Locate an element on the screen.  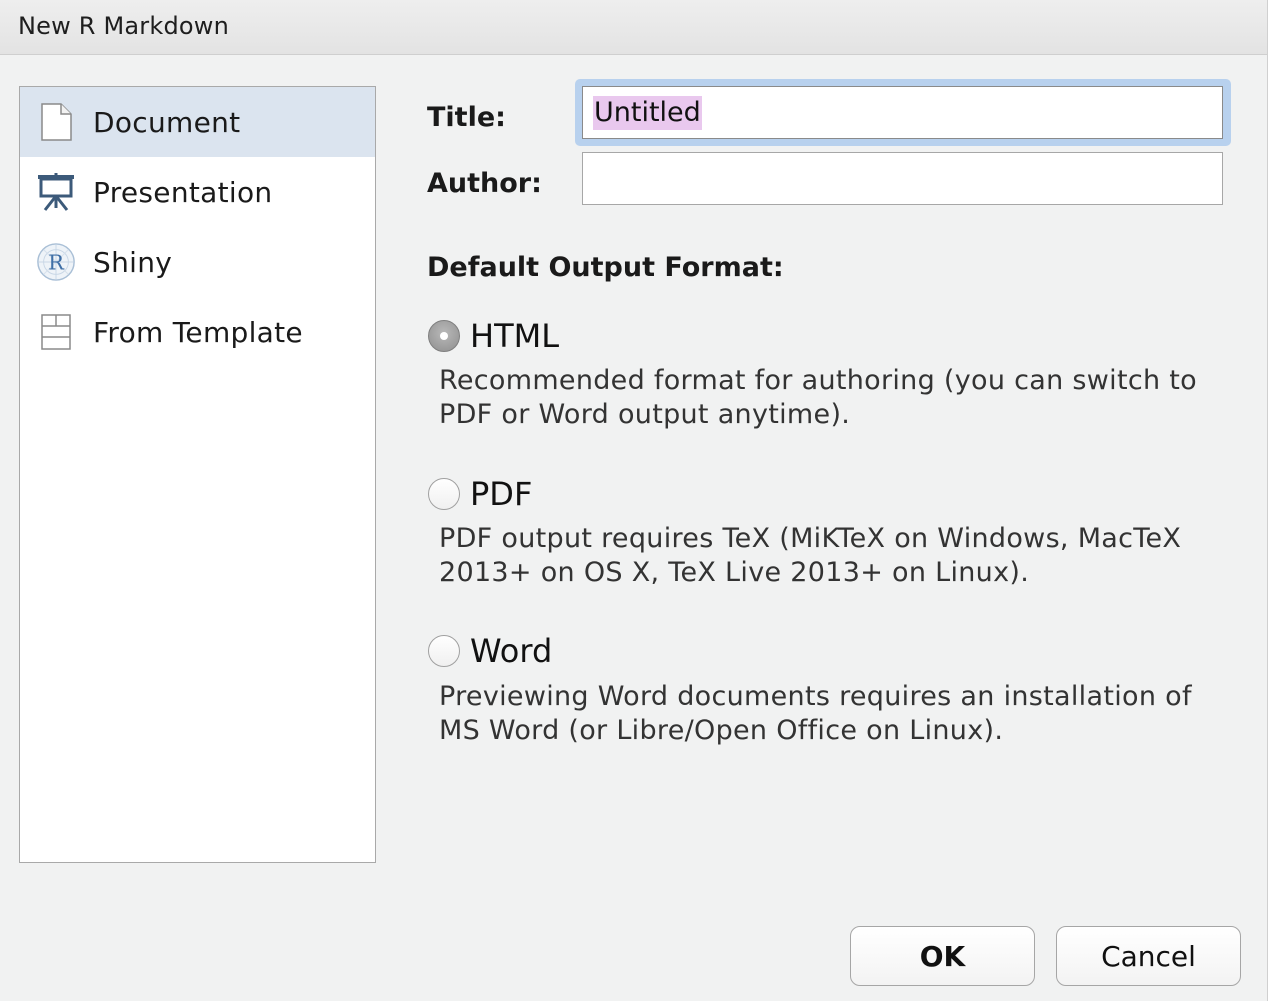
pdf-radio is located at coordinates (444, 494).